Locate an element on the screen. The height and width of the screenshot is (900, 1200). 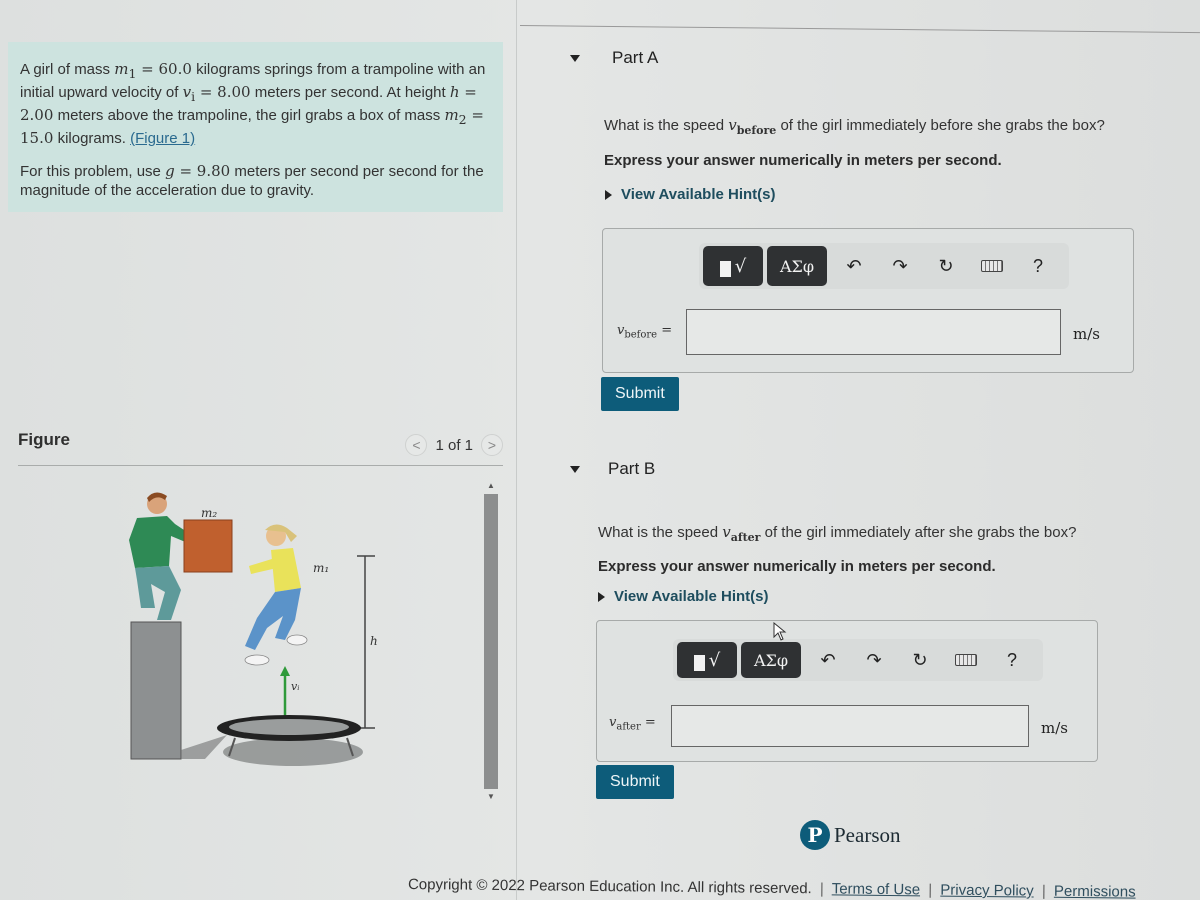
figure-page-indicator: 1 of 1 is located at coordinates (454, 445).